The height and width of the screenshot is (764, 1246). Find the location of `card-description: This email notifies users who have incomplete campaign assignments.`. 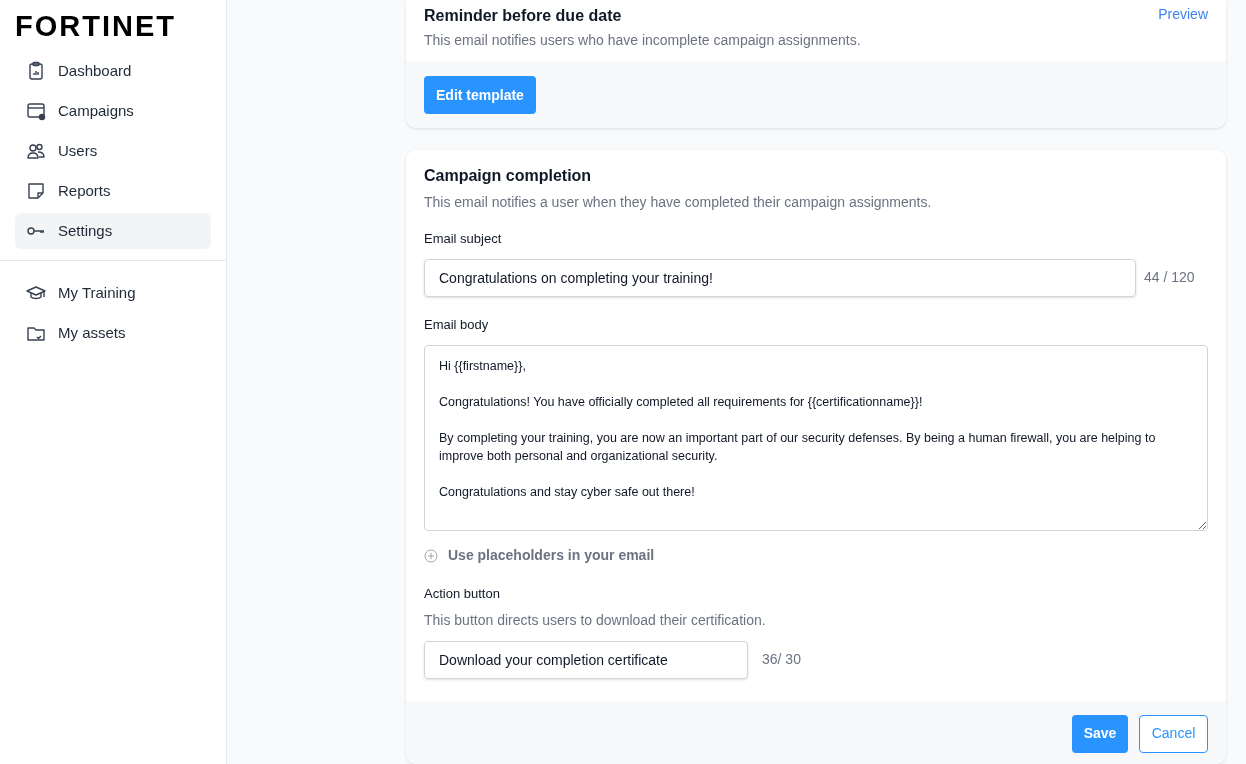

card-description: This email notifies users who have incomplete campaign assignments. is located at coordinates (642, 40).